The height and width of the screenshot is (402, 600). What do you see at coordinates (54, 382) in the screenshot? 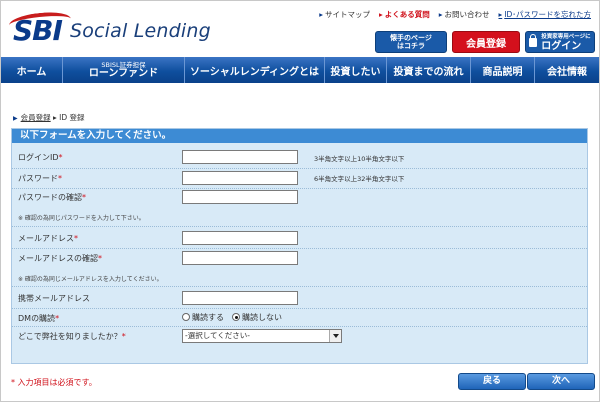
I see `required-note: * 入力項目は必須です。` at bounding box center [54, 382].